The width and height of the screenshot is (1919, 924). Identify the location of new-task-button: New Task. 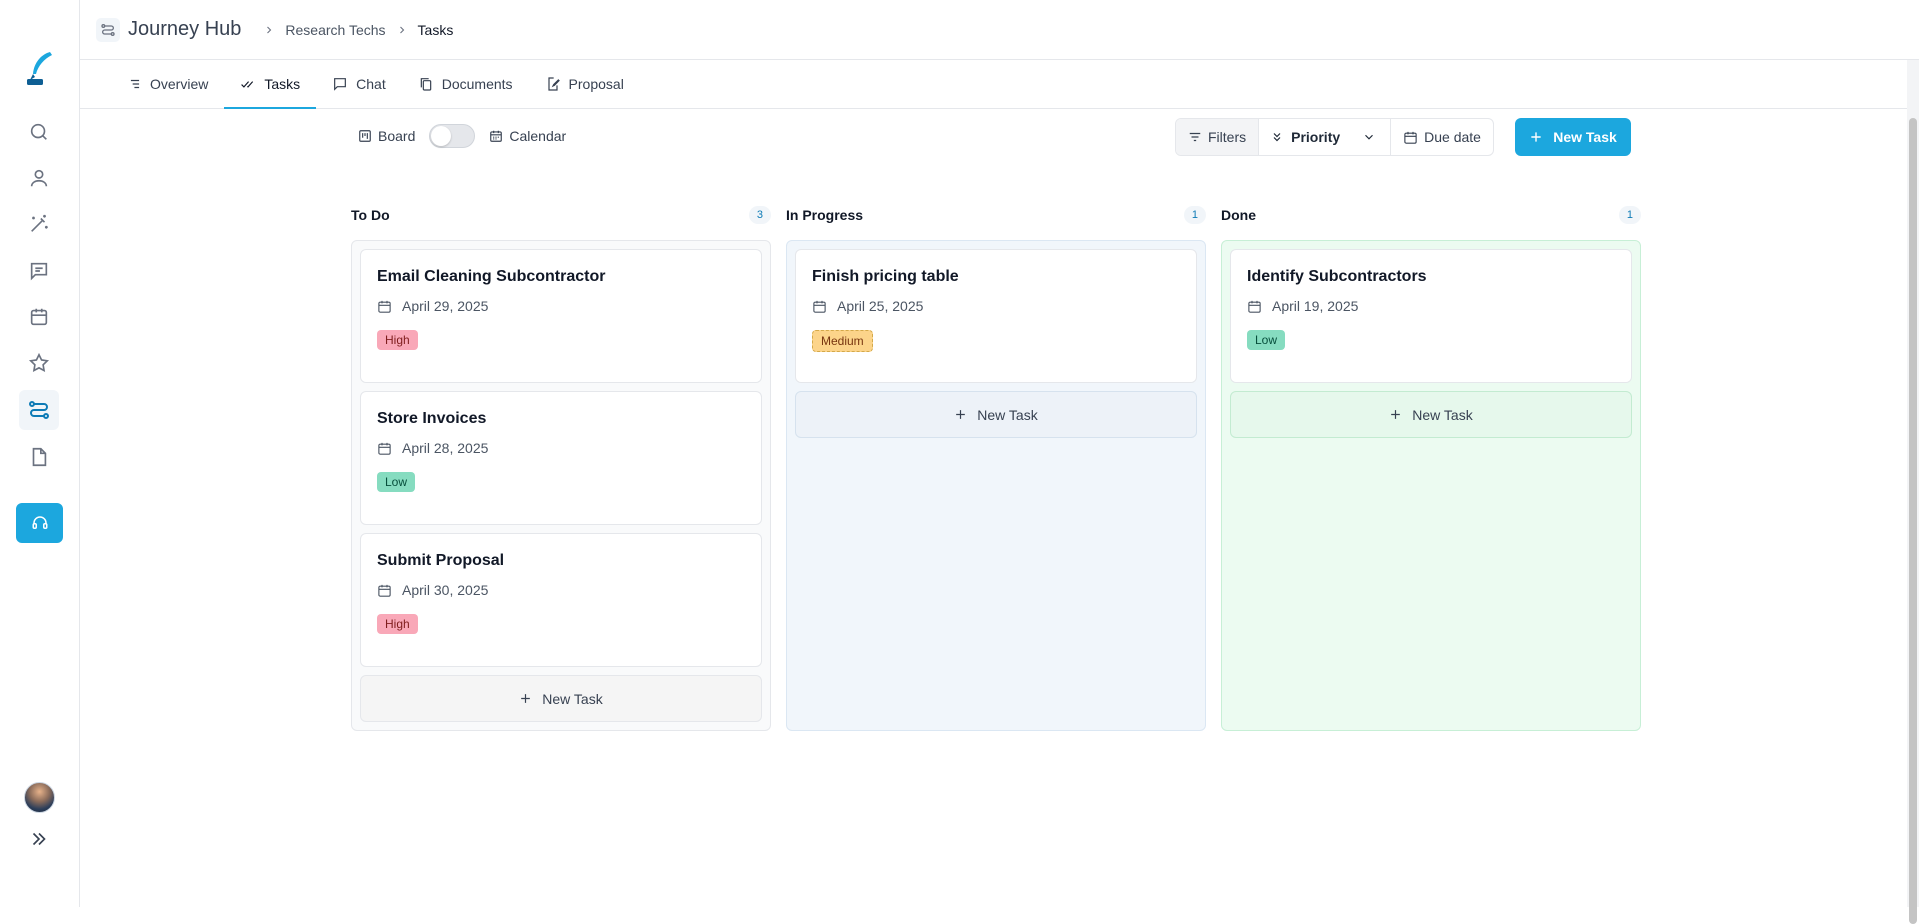
(1573, 137).